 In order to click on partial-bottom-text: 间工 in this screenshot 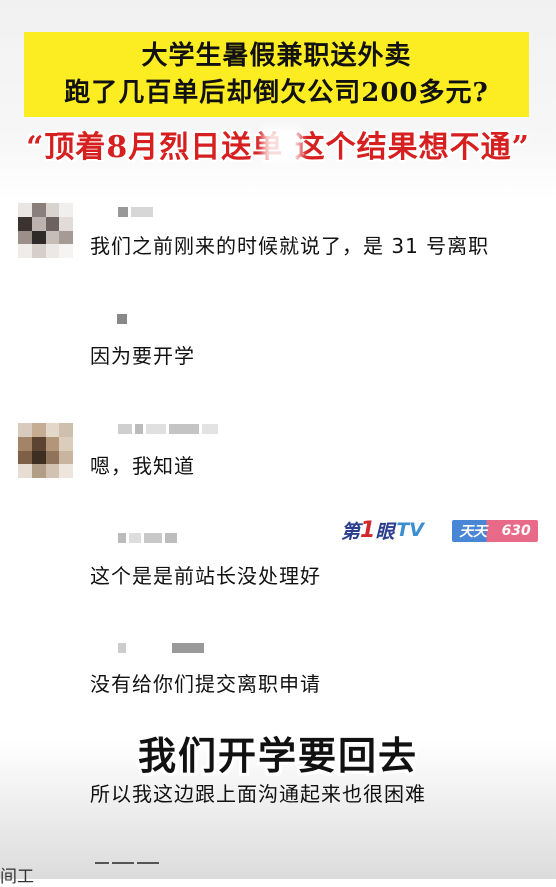, I will do `click(17, 877)`.